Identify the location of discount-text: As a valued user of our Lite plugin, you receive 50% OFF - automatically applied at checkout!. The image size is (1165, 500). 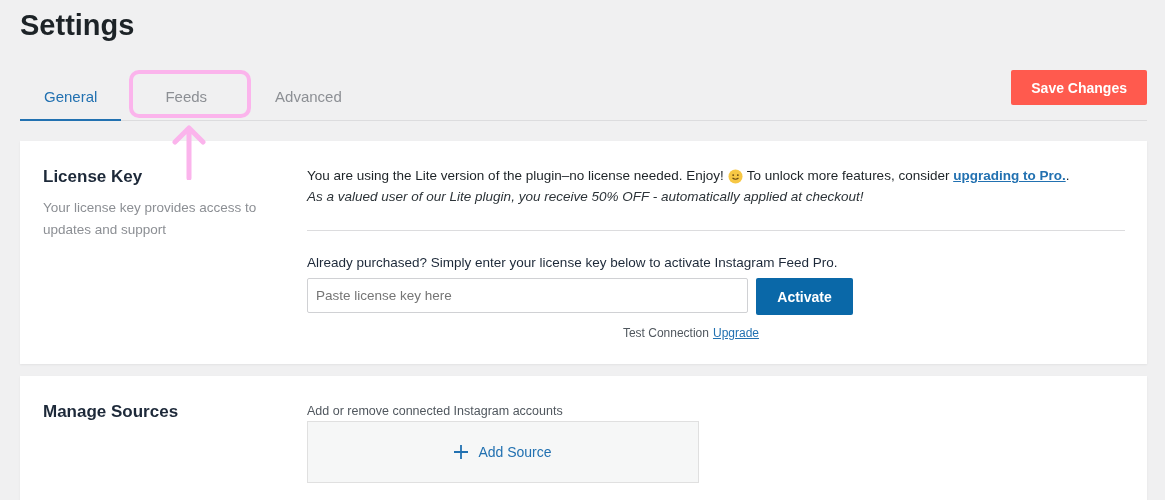
(586, 197).